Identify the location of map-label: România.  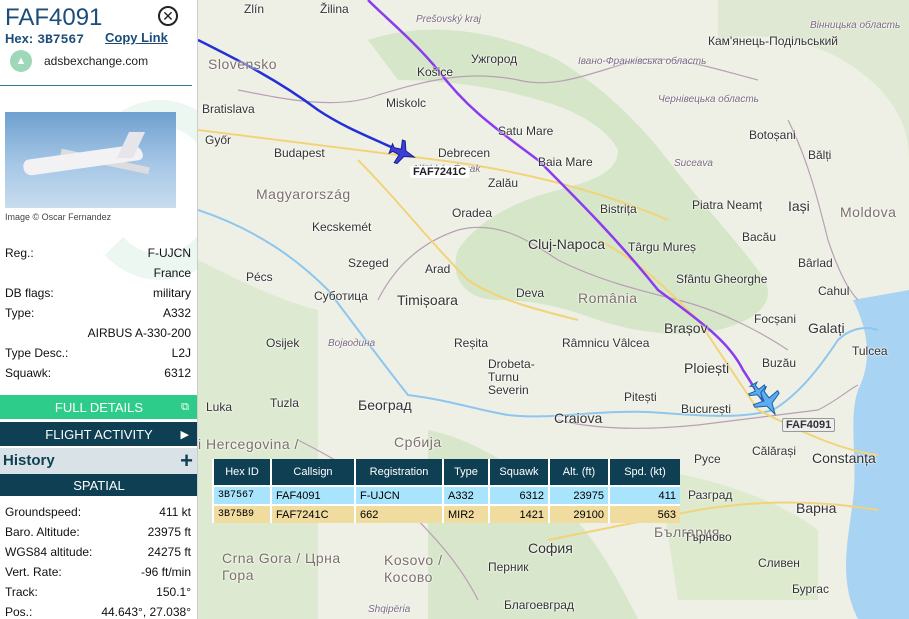
(608, 298).